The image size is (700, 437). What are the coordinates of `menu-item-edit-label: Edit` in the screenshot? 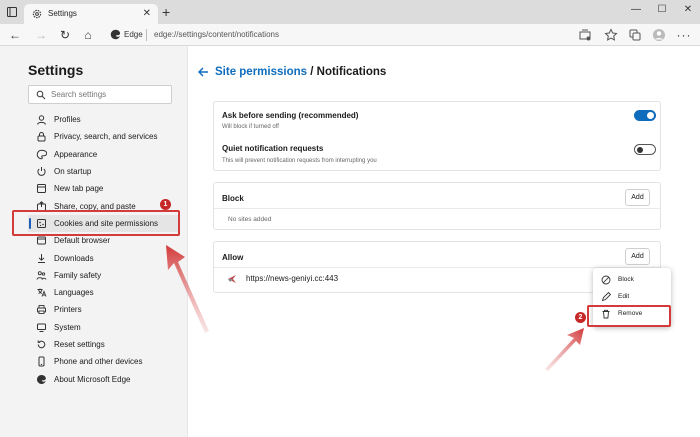 It's located at (624, 296).